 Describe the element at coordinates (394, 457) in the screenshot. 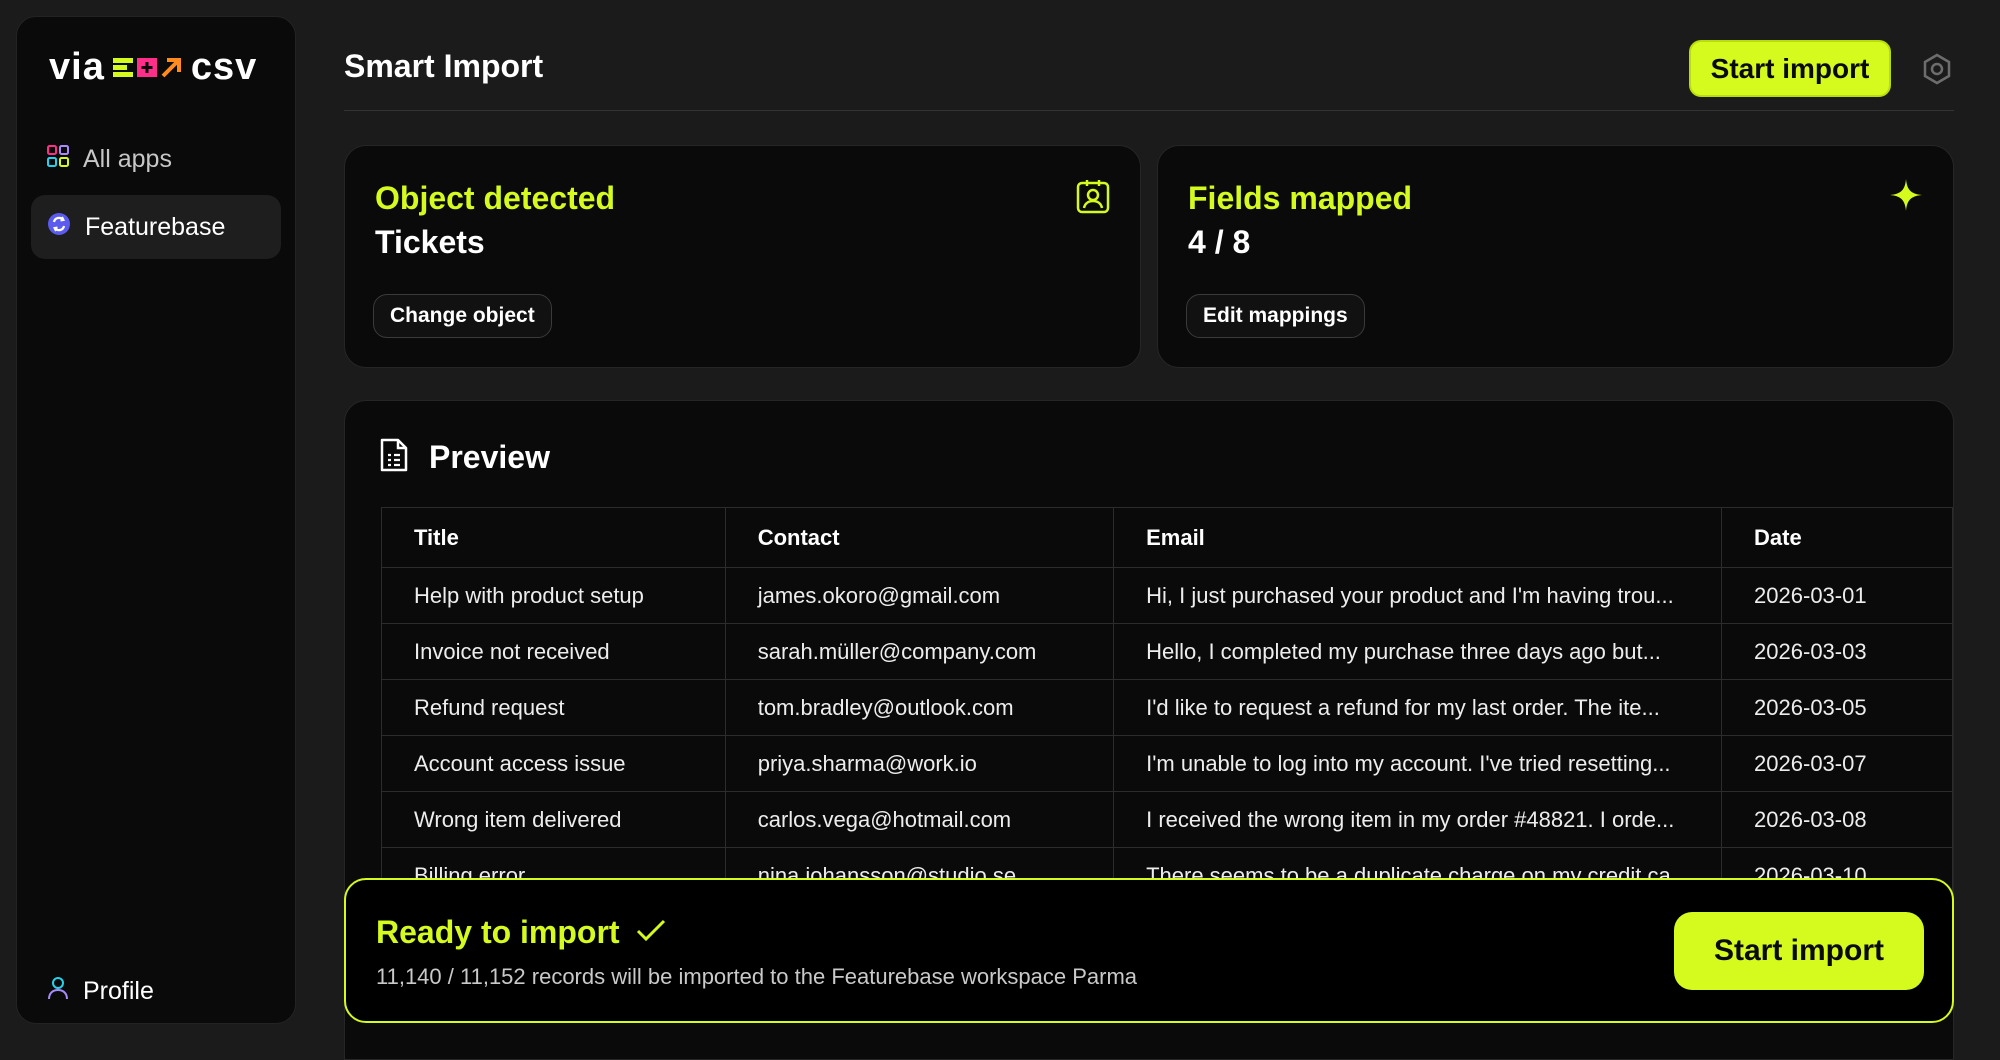

I see `document-icon` at that location.